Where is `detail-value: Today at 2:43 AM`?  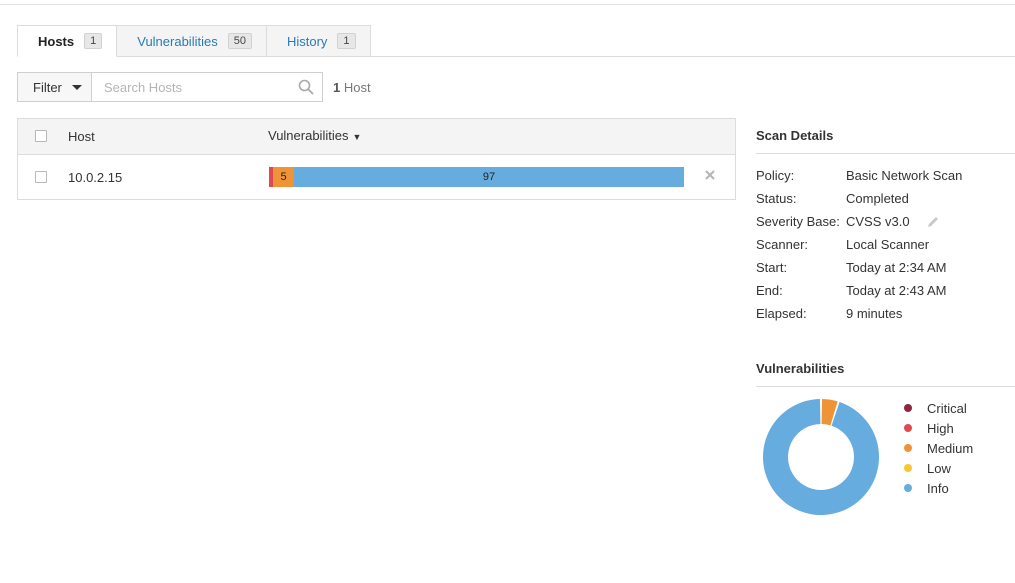
detail-value: Today at 2:43 AM is located at coordinates (896, 290).